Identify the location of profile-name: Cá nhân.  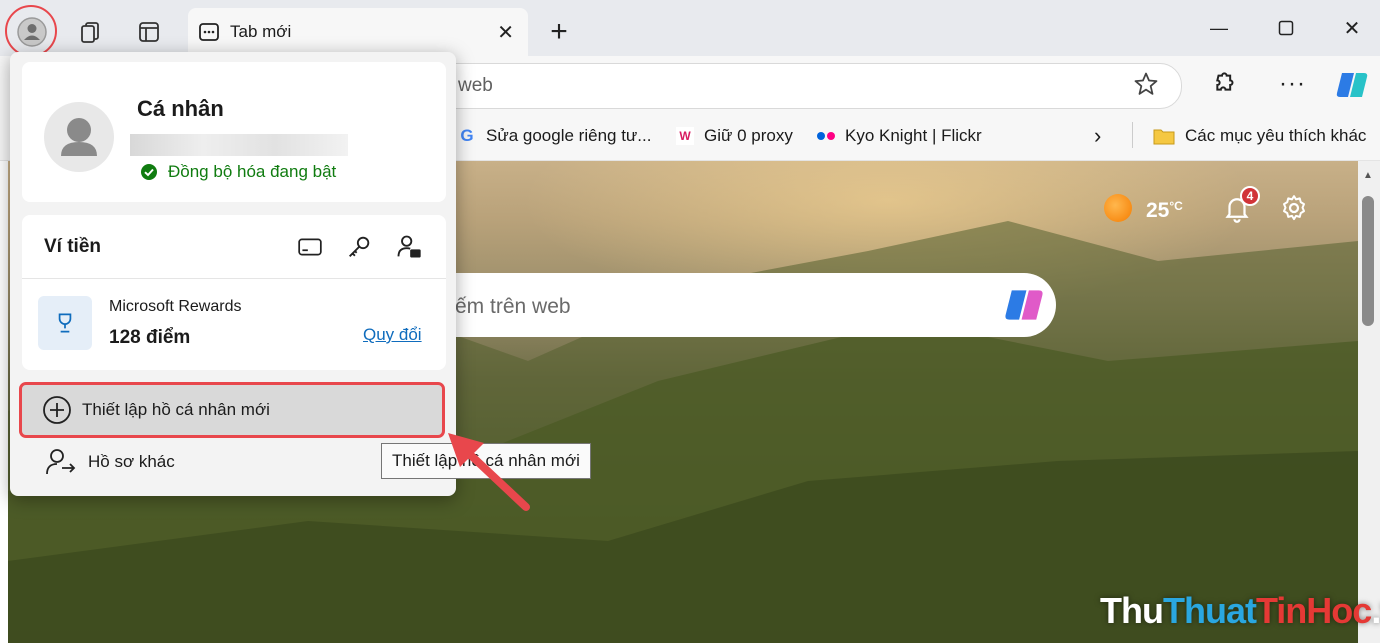
(180, 108).